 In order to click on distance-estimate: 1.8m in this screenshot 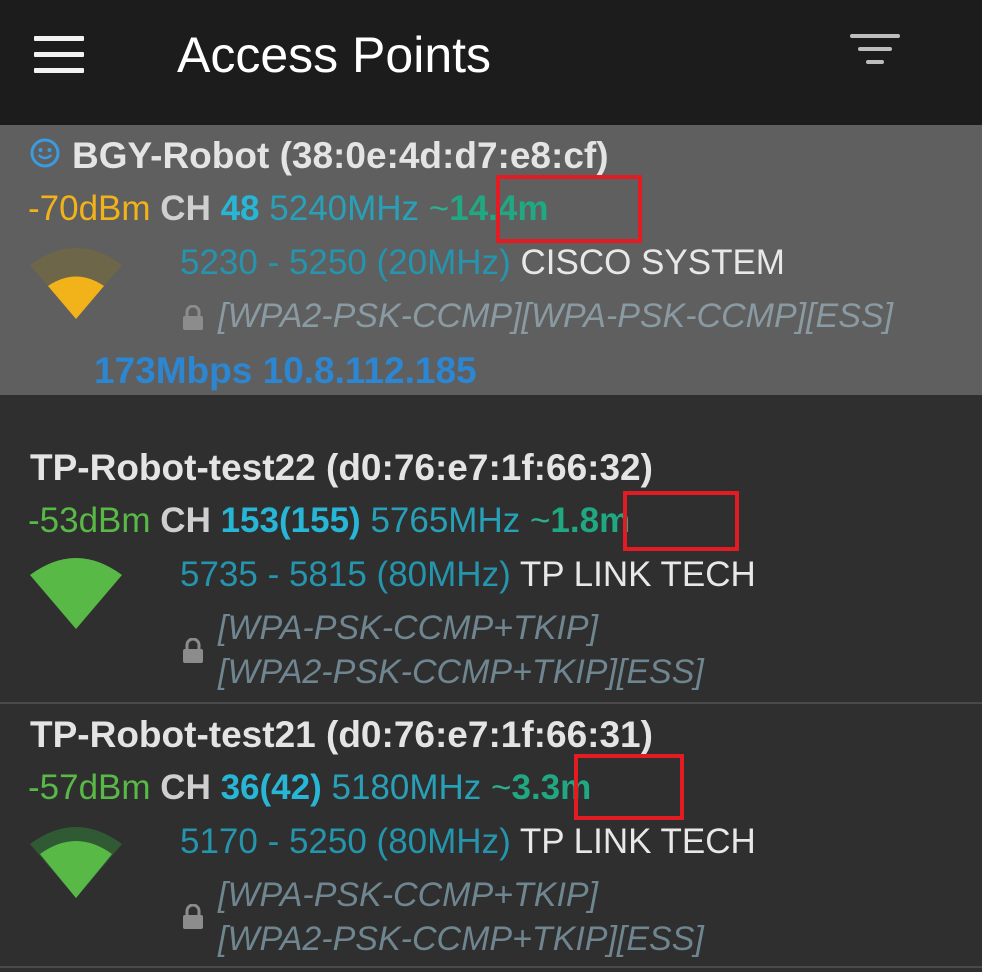, I will do `click(590, 520)`.